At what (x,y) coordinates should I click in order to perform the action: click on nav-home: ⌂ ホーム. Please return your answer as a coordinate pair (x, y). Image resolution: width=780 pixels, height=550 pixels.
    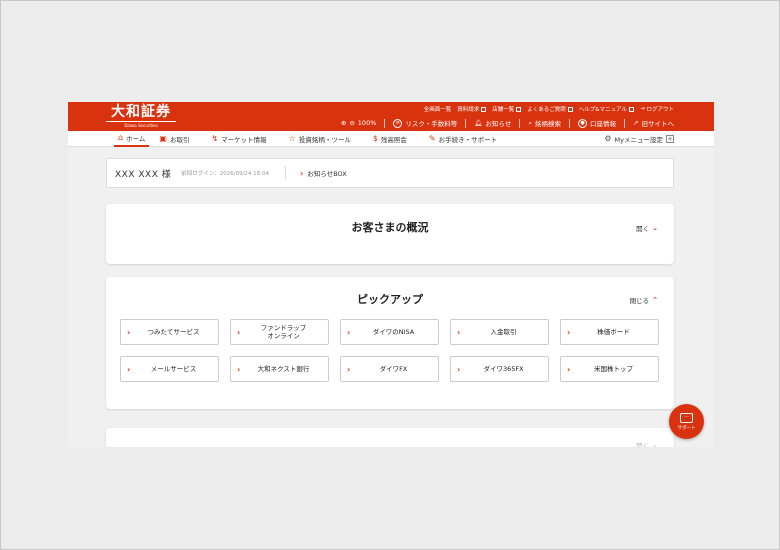
    Looking at the image, I should click on (132, 139).